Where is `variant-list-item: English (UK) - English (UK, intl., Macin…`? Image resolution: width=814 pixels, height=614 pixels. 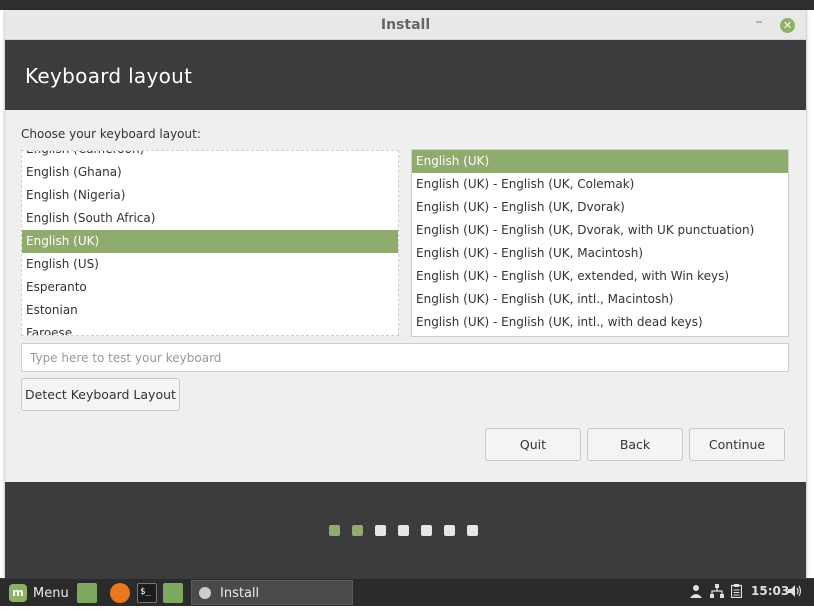 variant-list-item: English (UK) - English (UK, intl., Macin… is located at coordinates (600, 299).